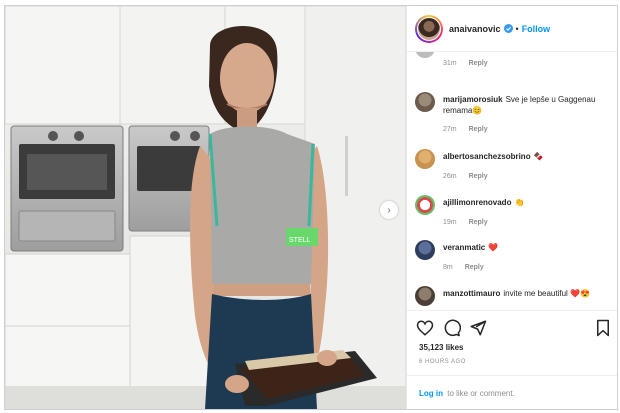 The height and width of the screenshot is (413, 620). I want to click on bookmark-icon, so click(603, 328).